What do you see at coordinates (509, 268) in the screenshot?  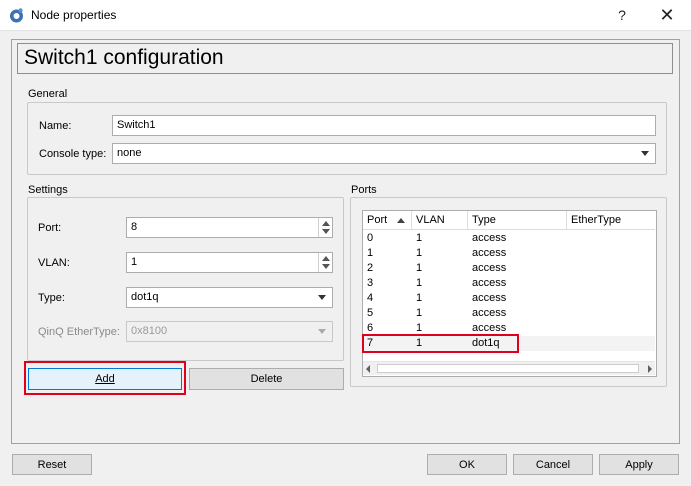 I see `table-row: 2 1 access` at bounding box center [509, 268].